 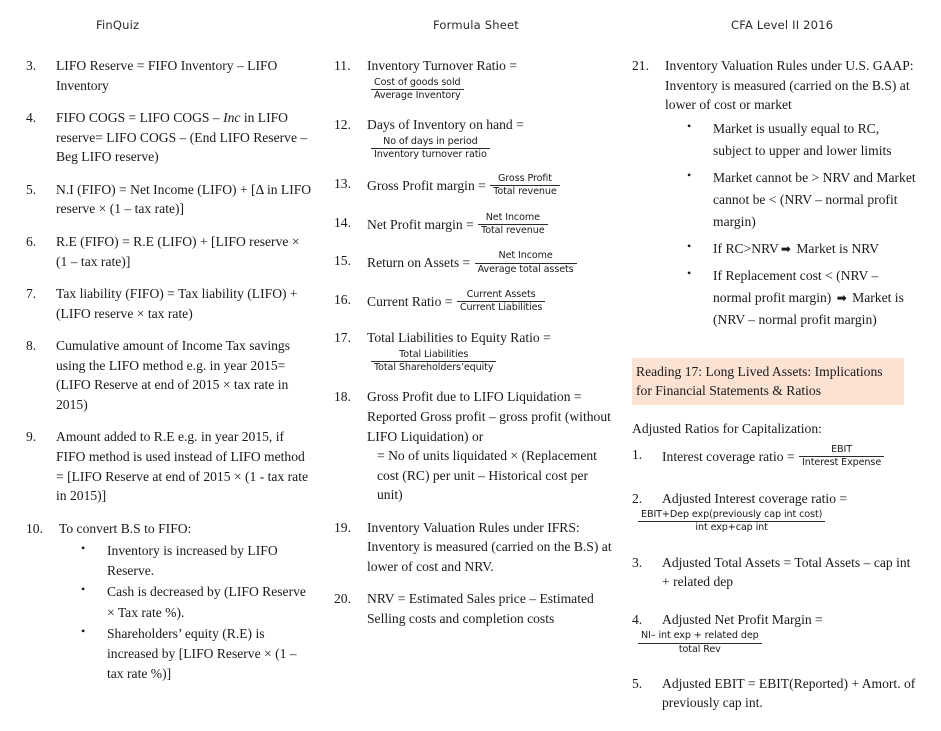 I want to click on formula-label: Current Ratio =, so click(x=411, y=301).